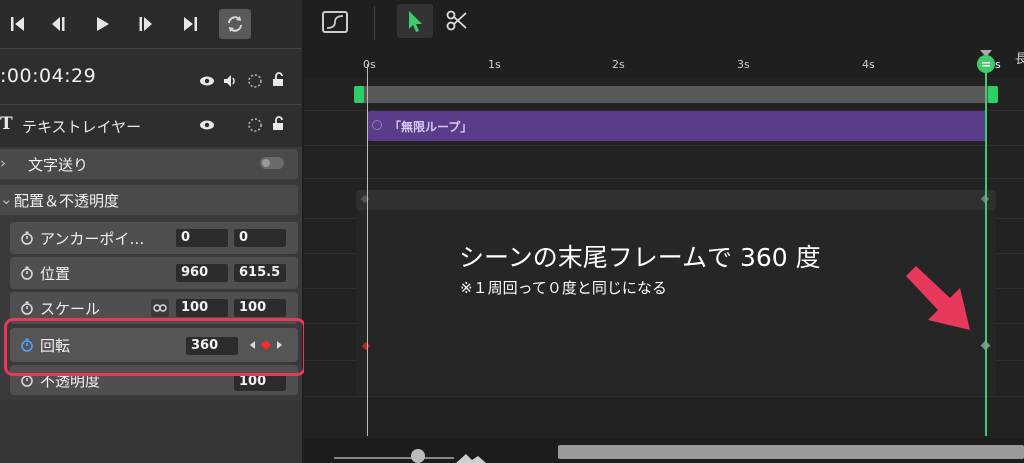  What do you see at coordinates (457, 21) in the screenshot?
I see `scissors-icon` at bounding box center [457, 21].